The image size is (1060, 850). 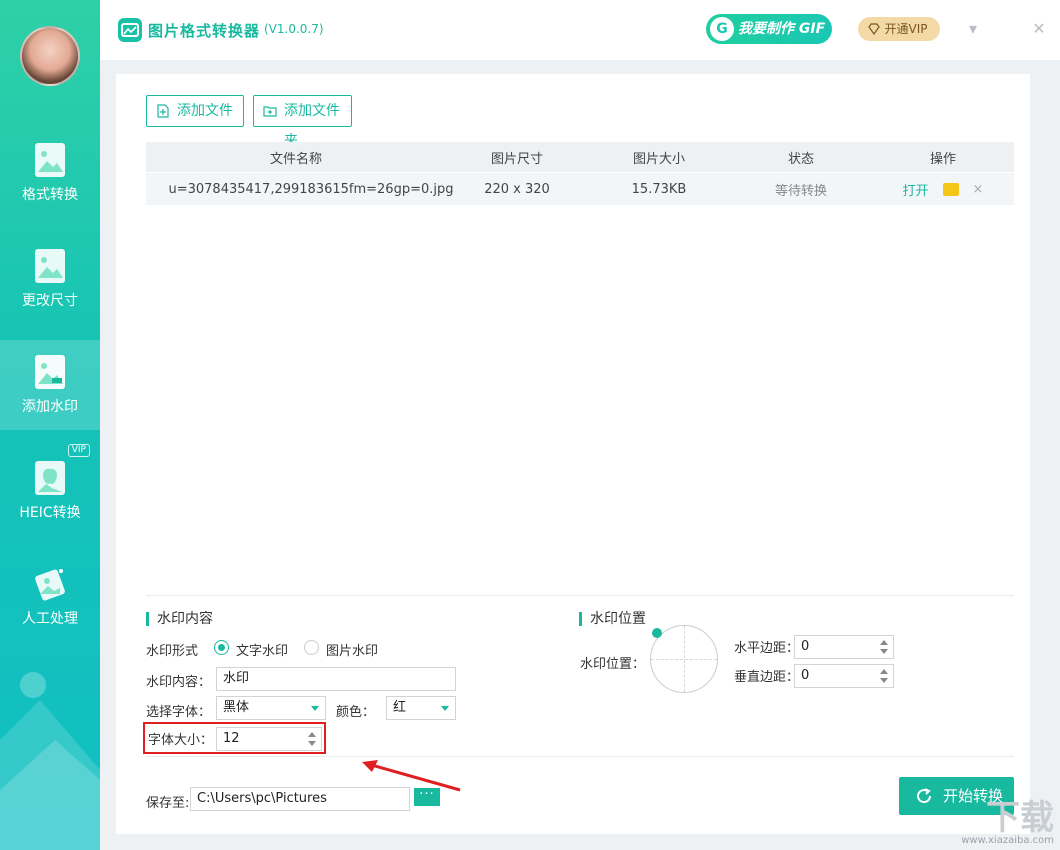 What do you see at coordinates (800, 159) in the screenshot?
I see `column-header-status: 状态` at bounding box center [800, 159].